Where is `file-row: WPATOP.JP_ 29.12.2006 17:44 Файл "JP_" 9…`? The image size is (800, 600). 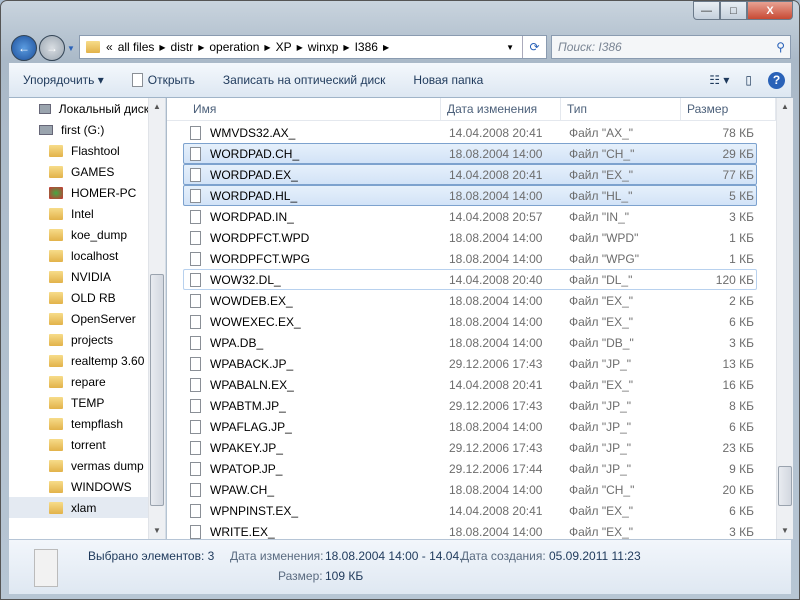
file-row: WPATOP.JP_ 29.12.2006 17:44 Файл "JP_" 9… is located at coordinates (470, 468).